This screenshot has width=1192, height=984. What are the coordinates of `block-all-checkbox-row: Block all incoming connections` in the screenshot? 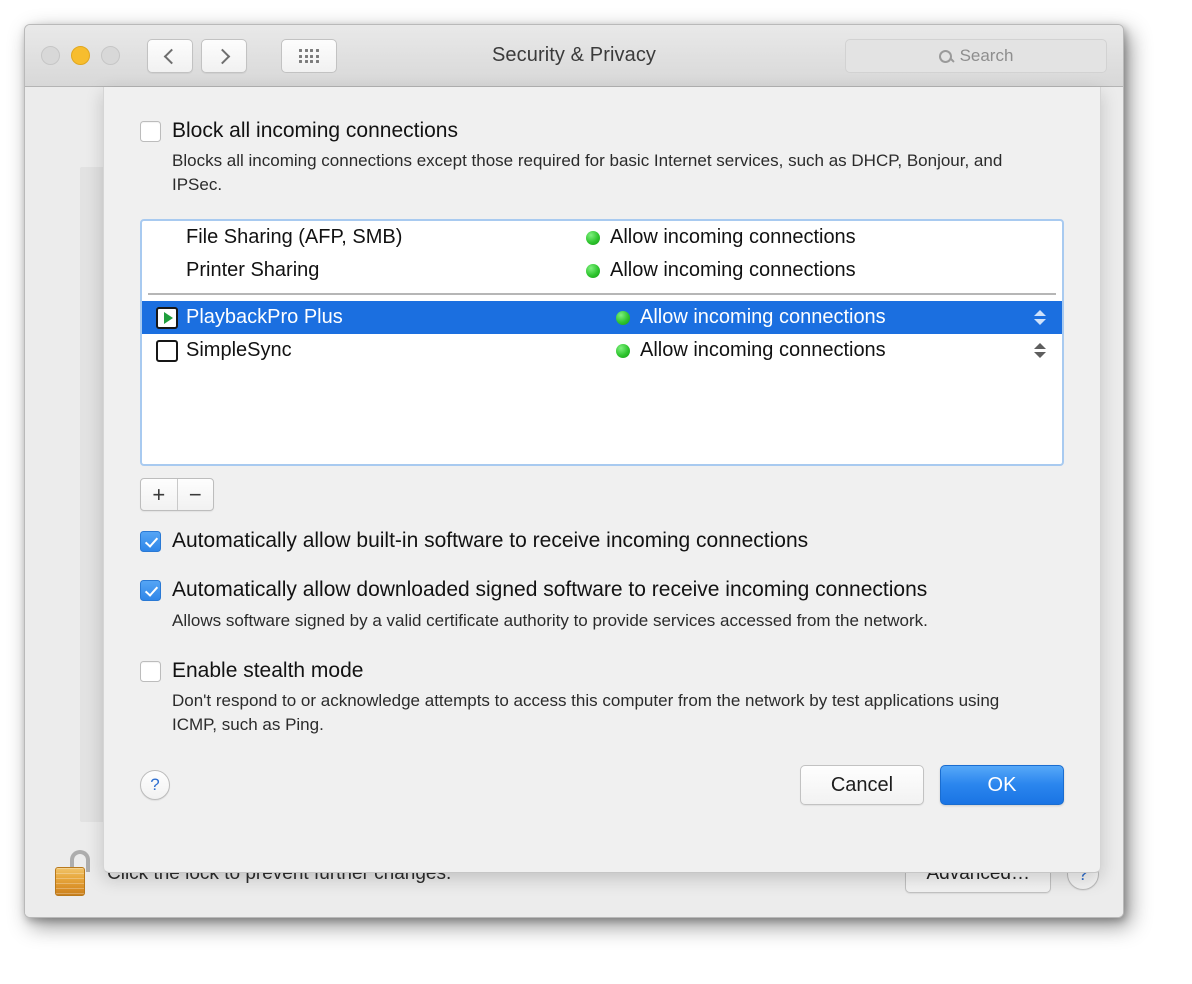 It's located at (602, 130).